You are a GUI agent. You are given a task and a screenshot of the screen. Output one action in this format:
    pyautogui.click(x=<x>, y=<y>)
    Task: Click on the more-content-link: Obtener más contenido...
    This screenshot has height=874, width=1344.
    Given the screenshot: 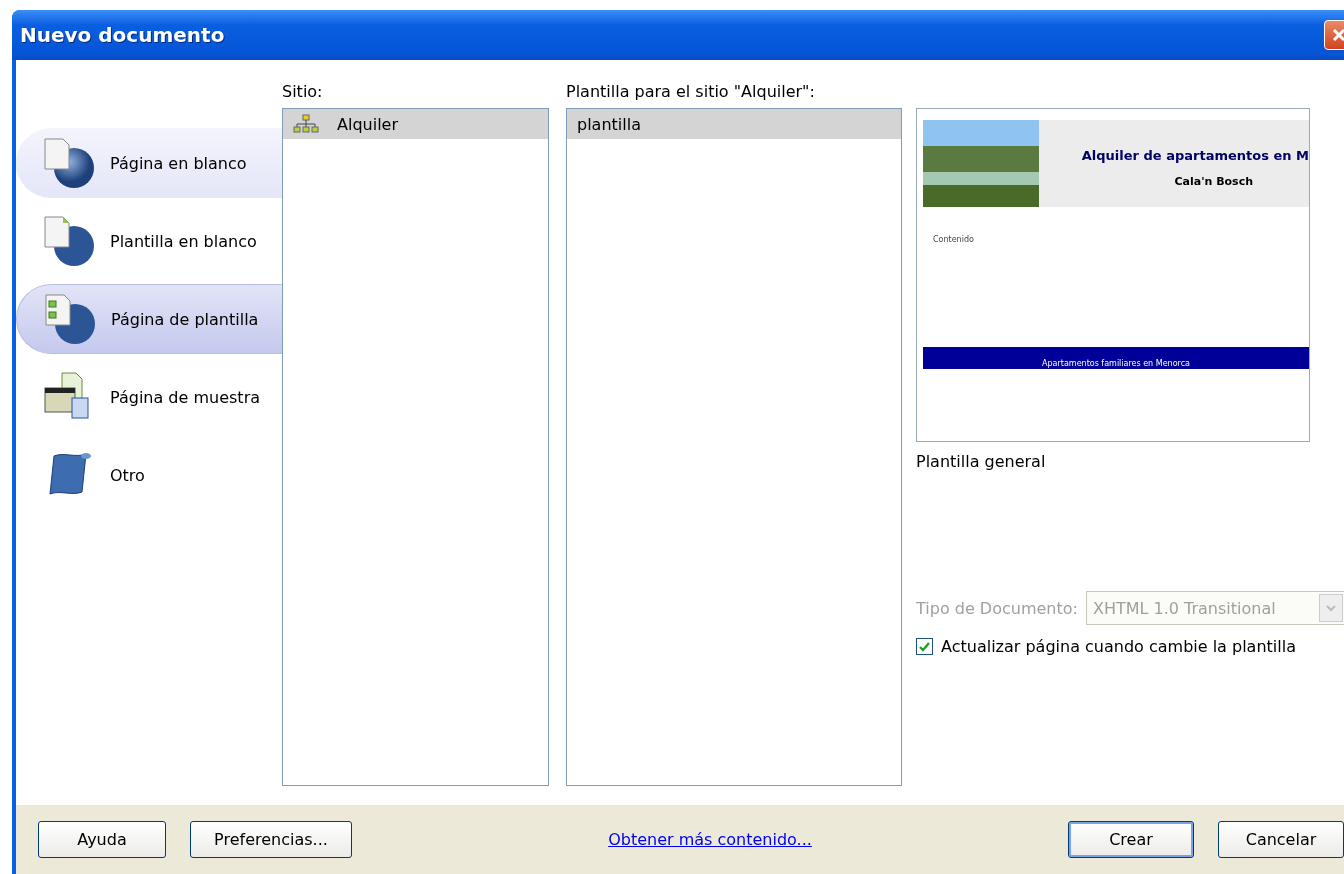 What is the action you would take?
    pyautogui.click(x=710, y=839)
    